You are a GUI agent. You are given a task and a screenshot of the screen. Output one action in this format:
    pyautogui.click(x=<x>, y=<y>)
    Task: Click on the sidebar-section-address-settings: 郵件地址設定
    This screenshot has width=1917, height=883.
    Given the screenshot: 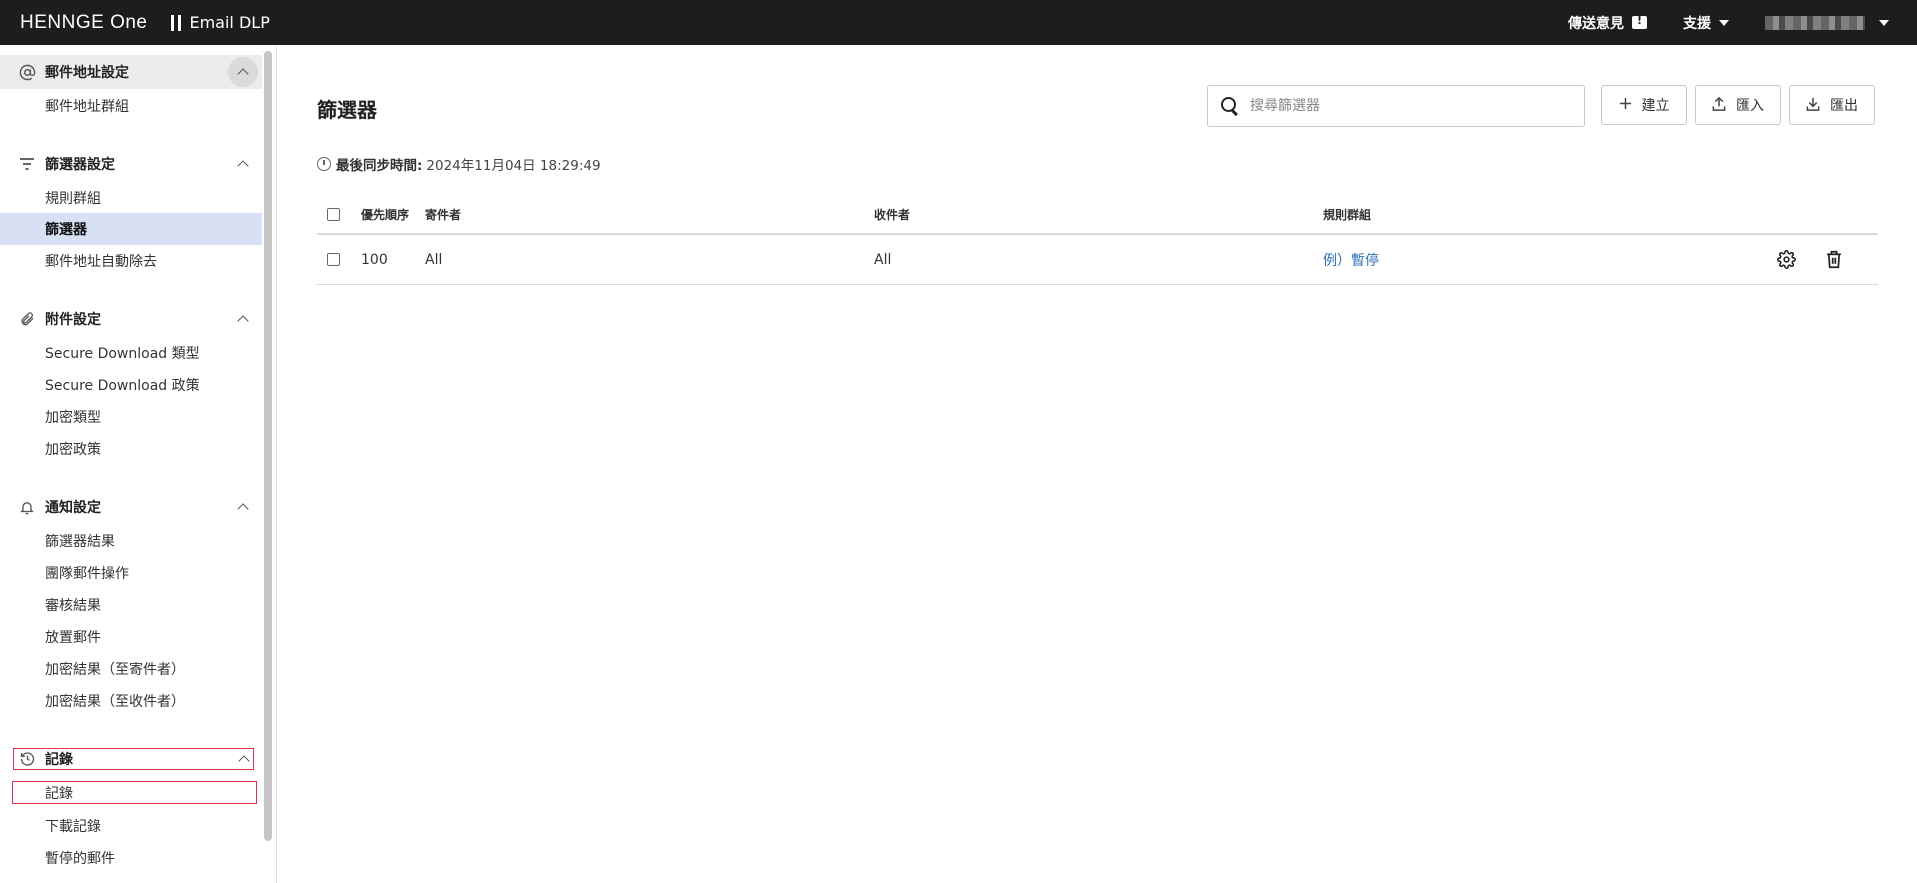 What is the action you would take?
    pyautogui.click(x=131, y=72)
    